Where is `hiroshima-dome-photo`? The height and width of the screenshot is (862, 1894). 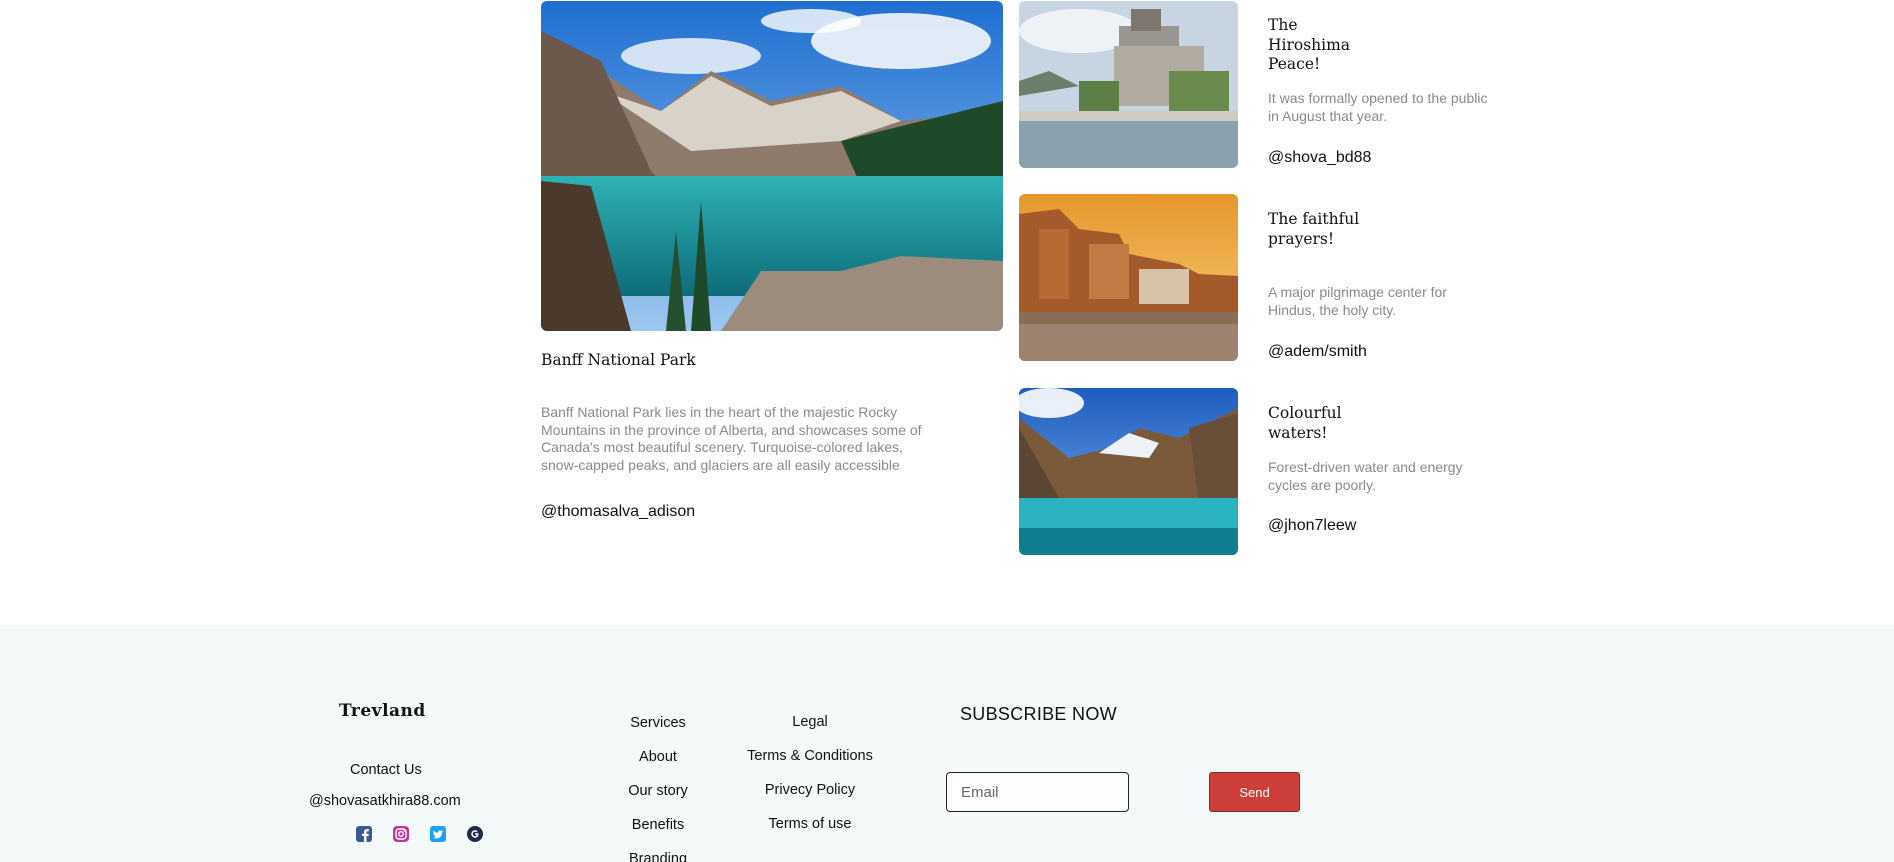
hiroshima-dome-photo is located at coordinates (1128, 84).